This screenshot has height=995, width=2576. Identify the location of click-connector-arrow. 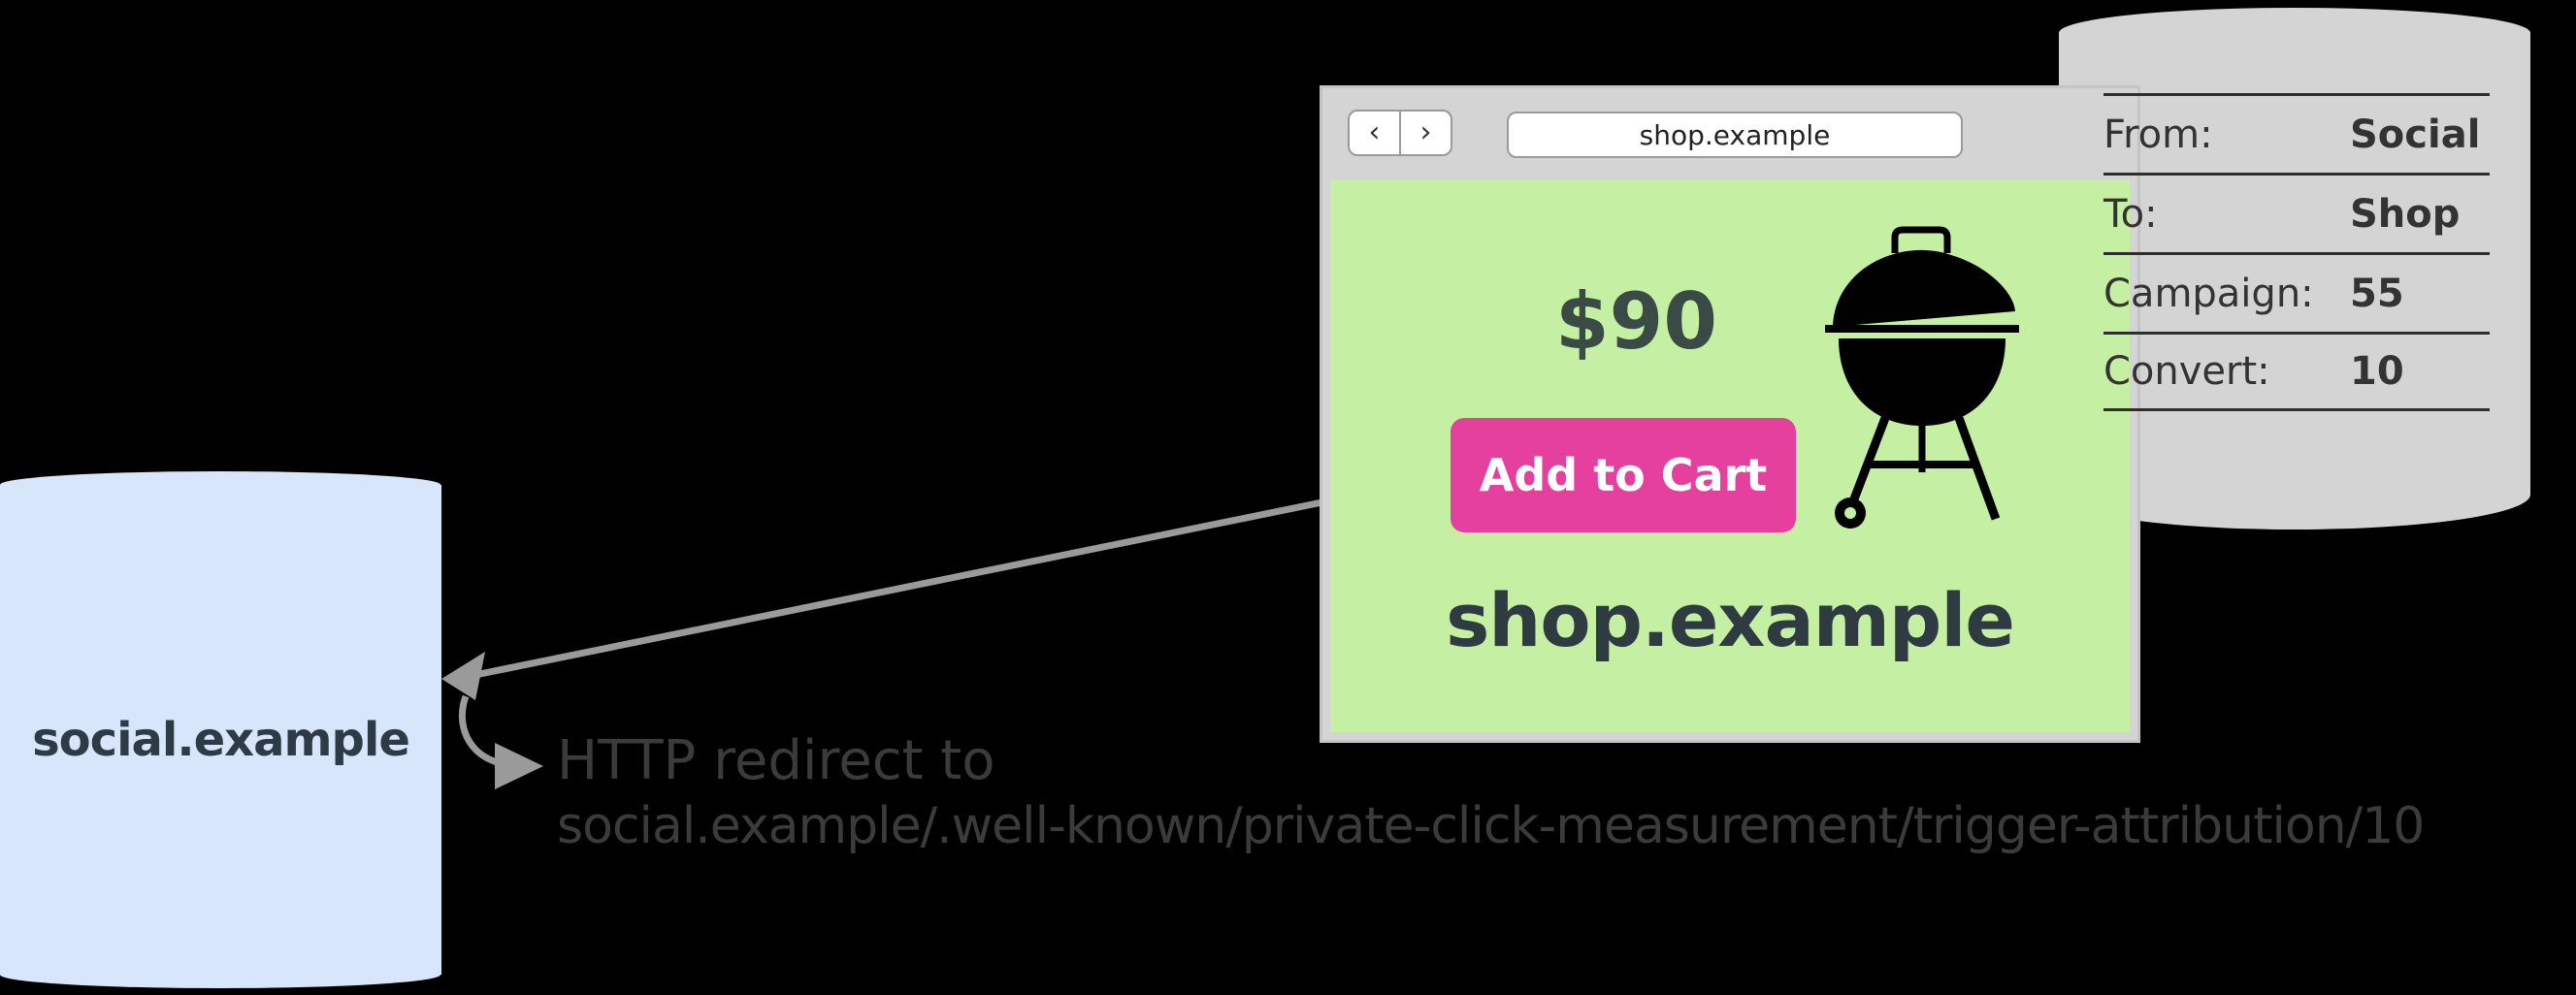
(949, 585).